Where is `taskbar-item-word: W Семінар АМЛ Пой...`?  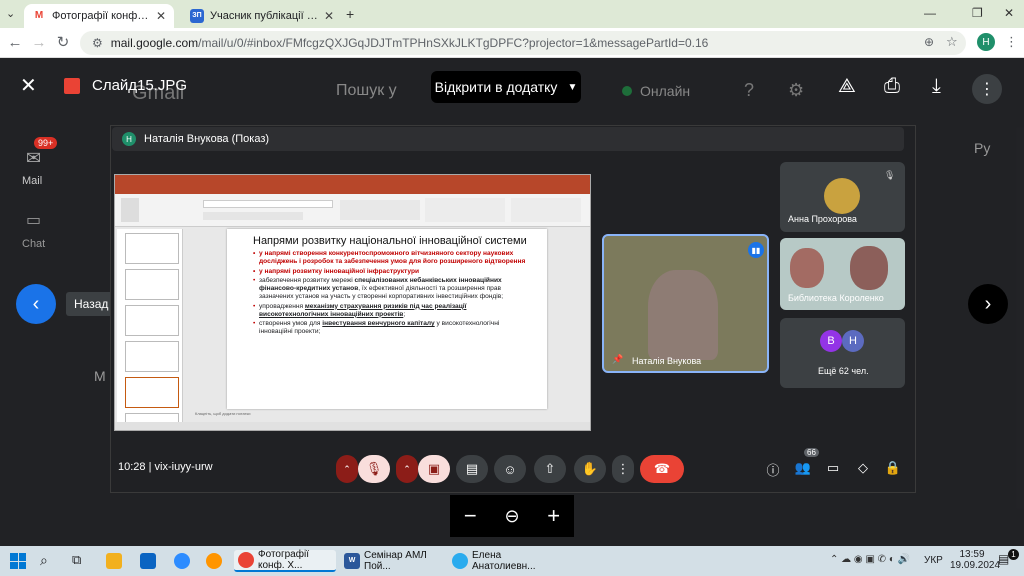 taskbar-item-word: W Семінар АМЛ Пой... is located at coordinates (392, 561).